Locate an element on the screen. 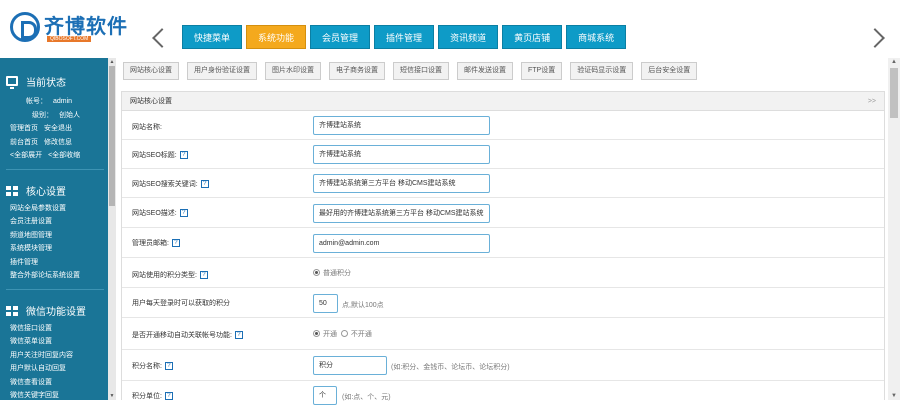  sidebar-item: 频道地图管理 is located at coordinates (60, 236).